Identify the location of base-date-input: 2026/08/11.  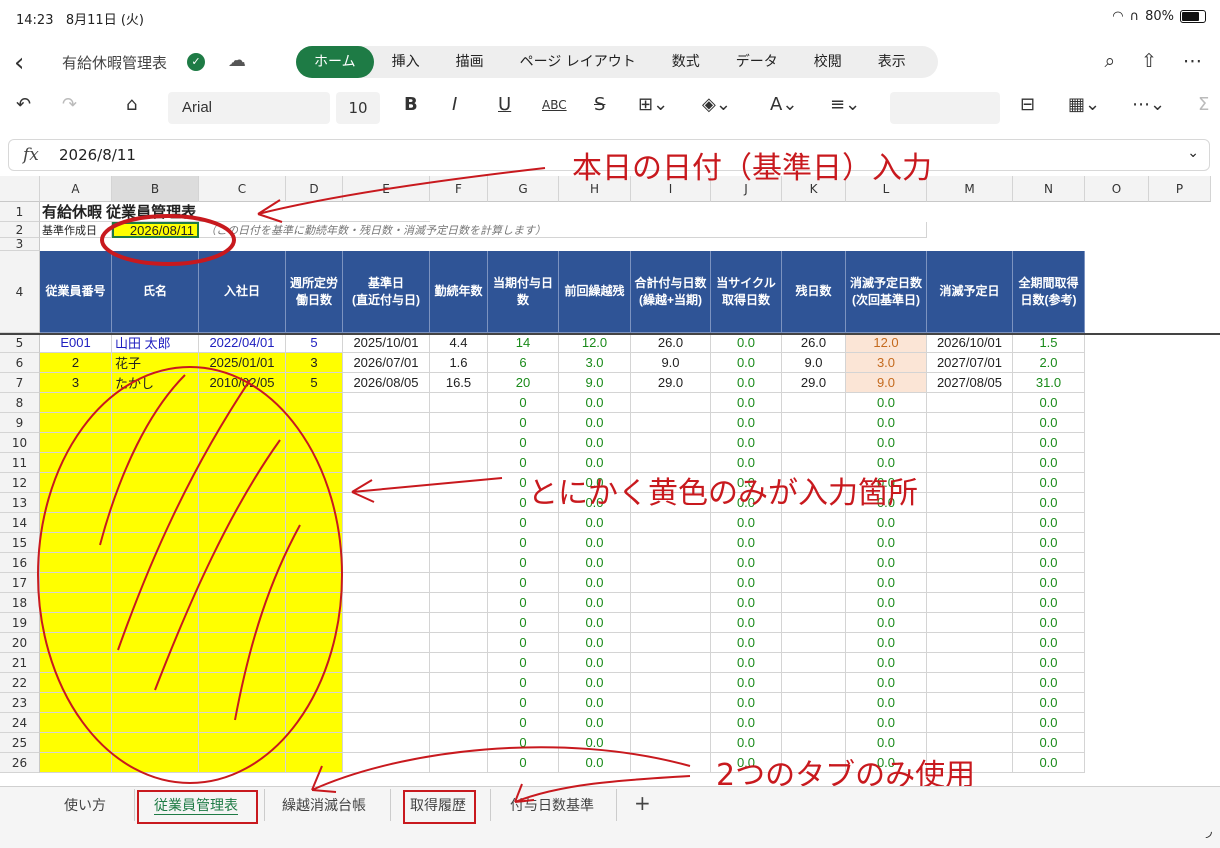
(155, 230).